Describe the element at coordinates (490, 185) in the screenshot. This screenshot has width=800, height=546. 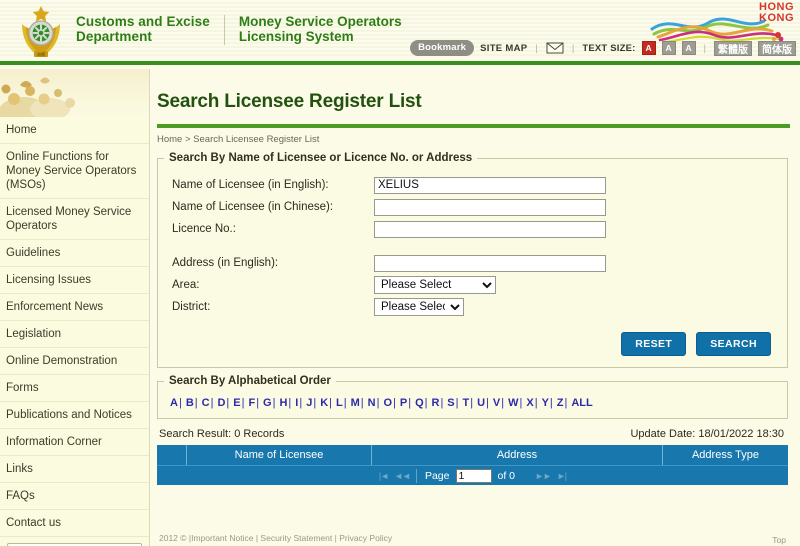
I see `name-english-input` at that location.